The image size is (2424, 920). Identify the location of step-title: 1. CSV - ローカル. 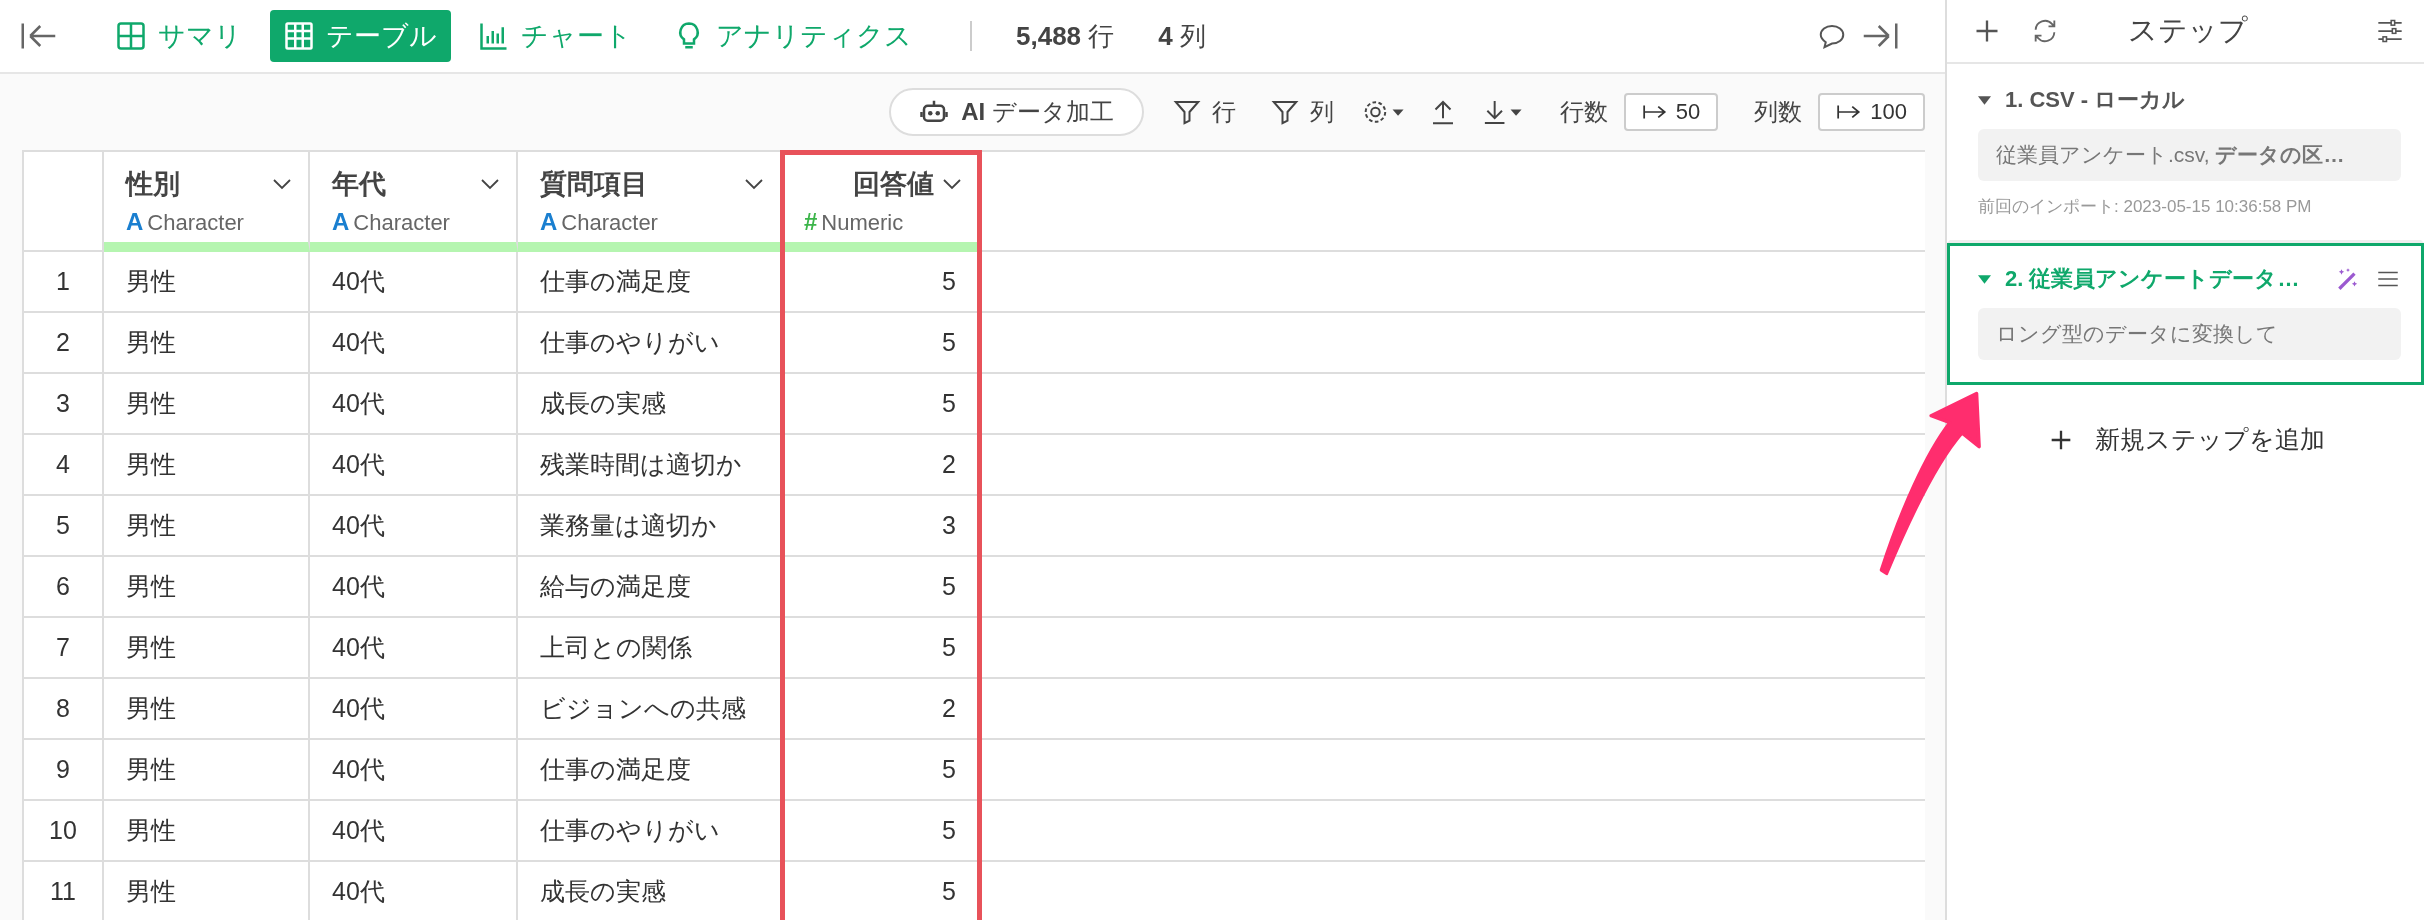
(2096, 100).